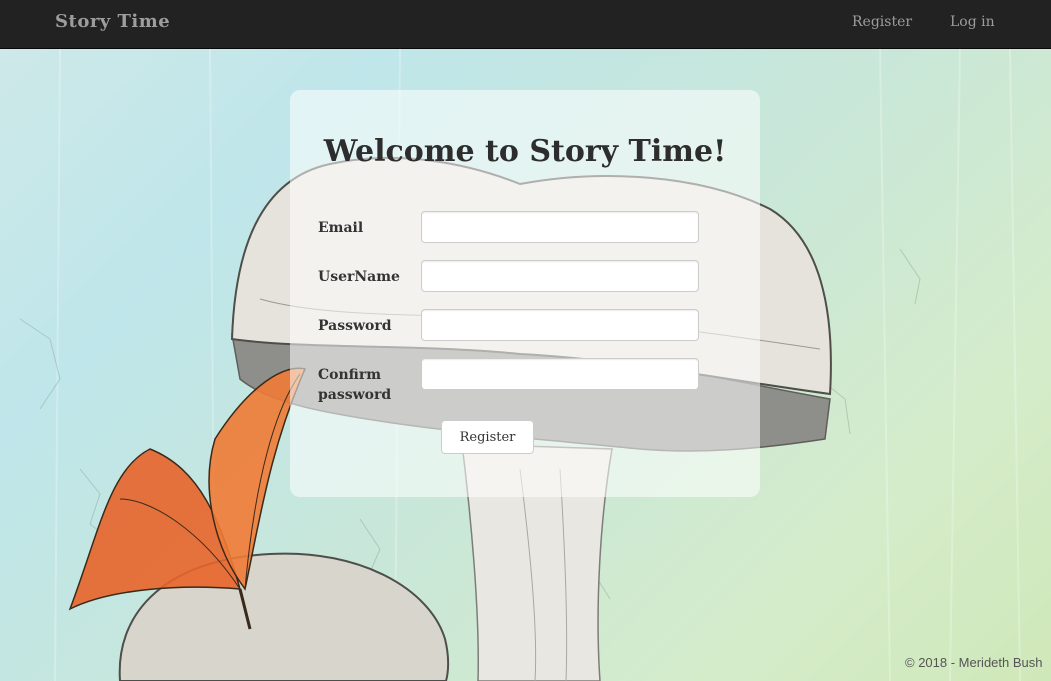 This screenshot has height=681, width=1051. What do you see at coordinates (560, 276) in the screenshot?
I see `username-field` at bounding box center [560, 276].